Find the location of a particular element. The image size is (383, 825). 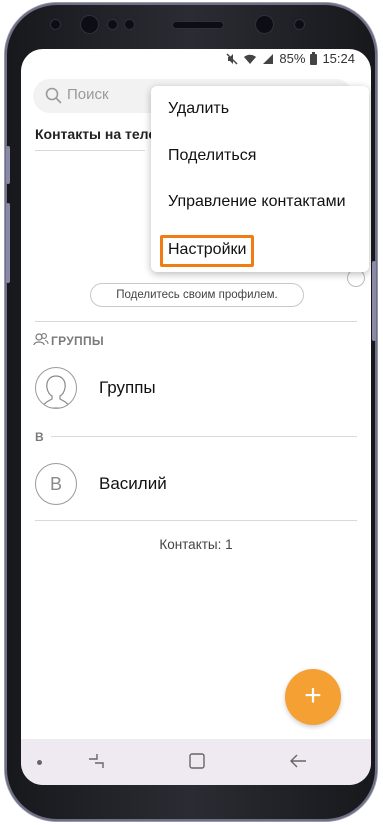

search-icon is located at coordinates (53, 95).